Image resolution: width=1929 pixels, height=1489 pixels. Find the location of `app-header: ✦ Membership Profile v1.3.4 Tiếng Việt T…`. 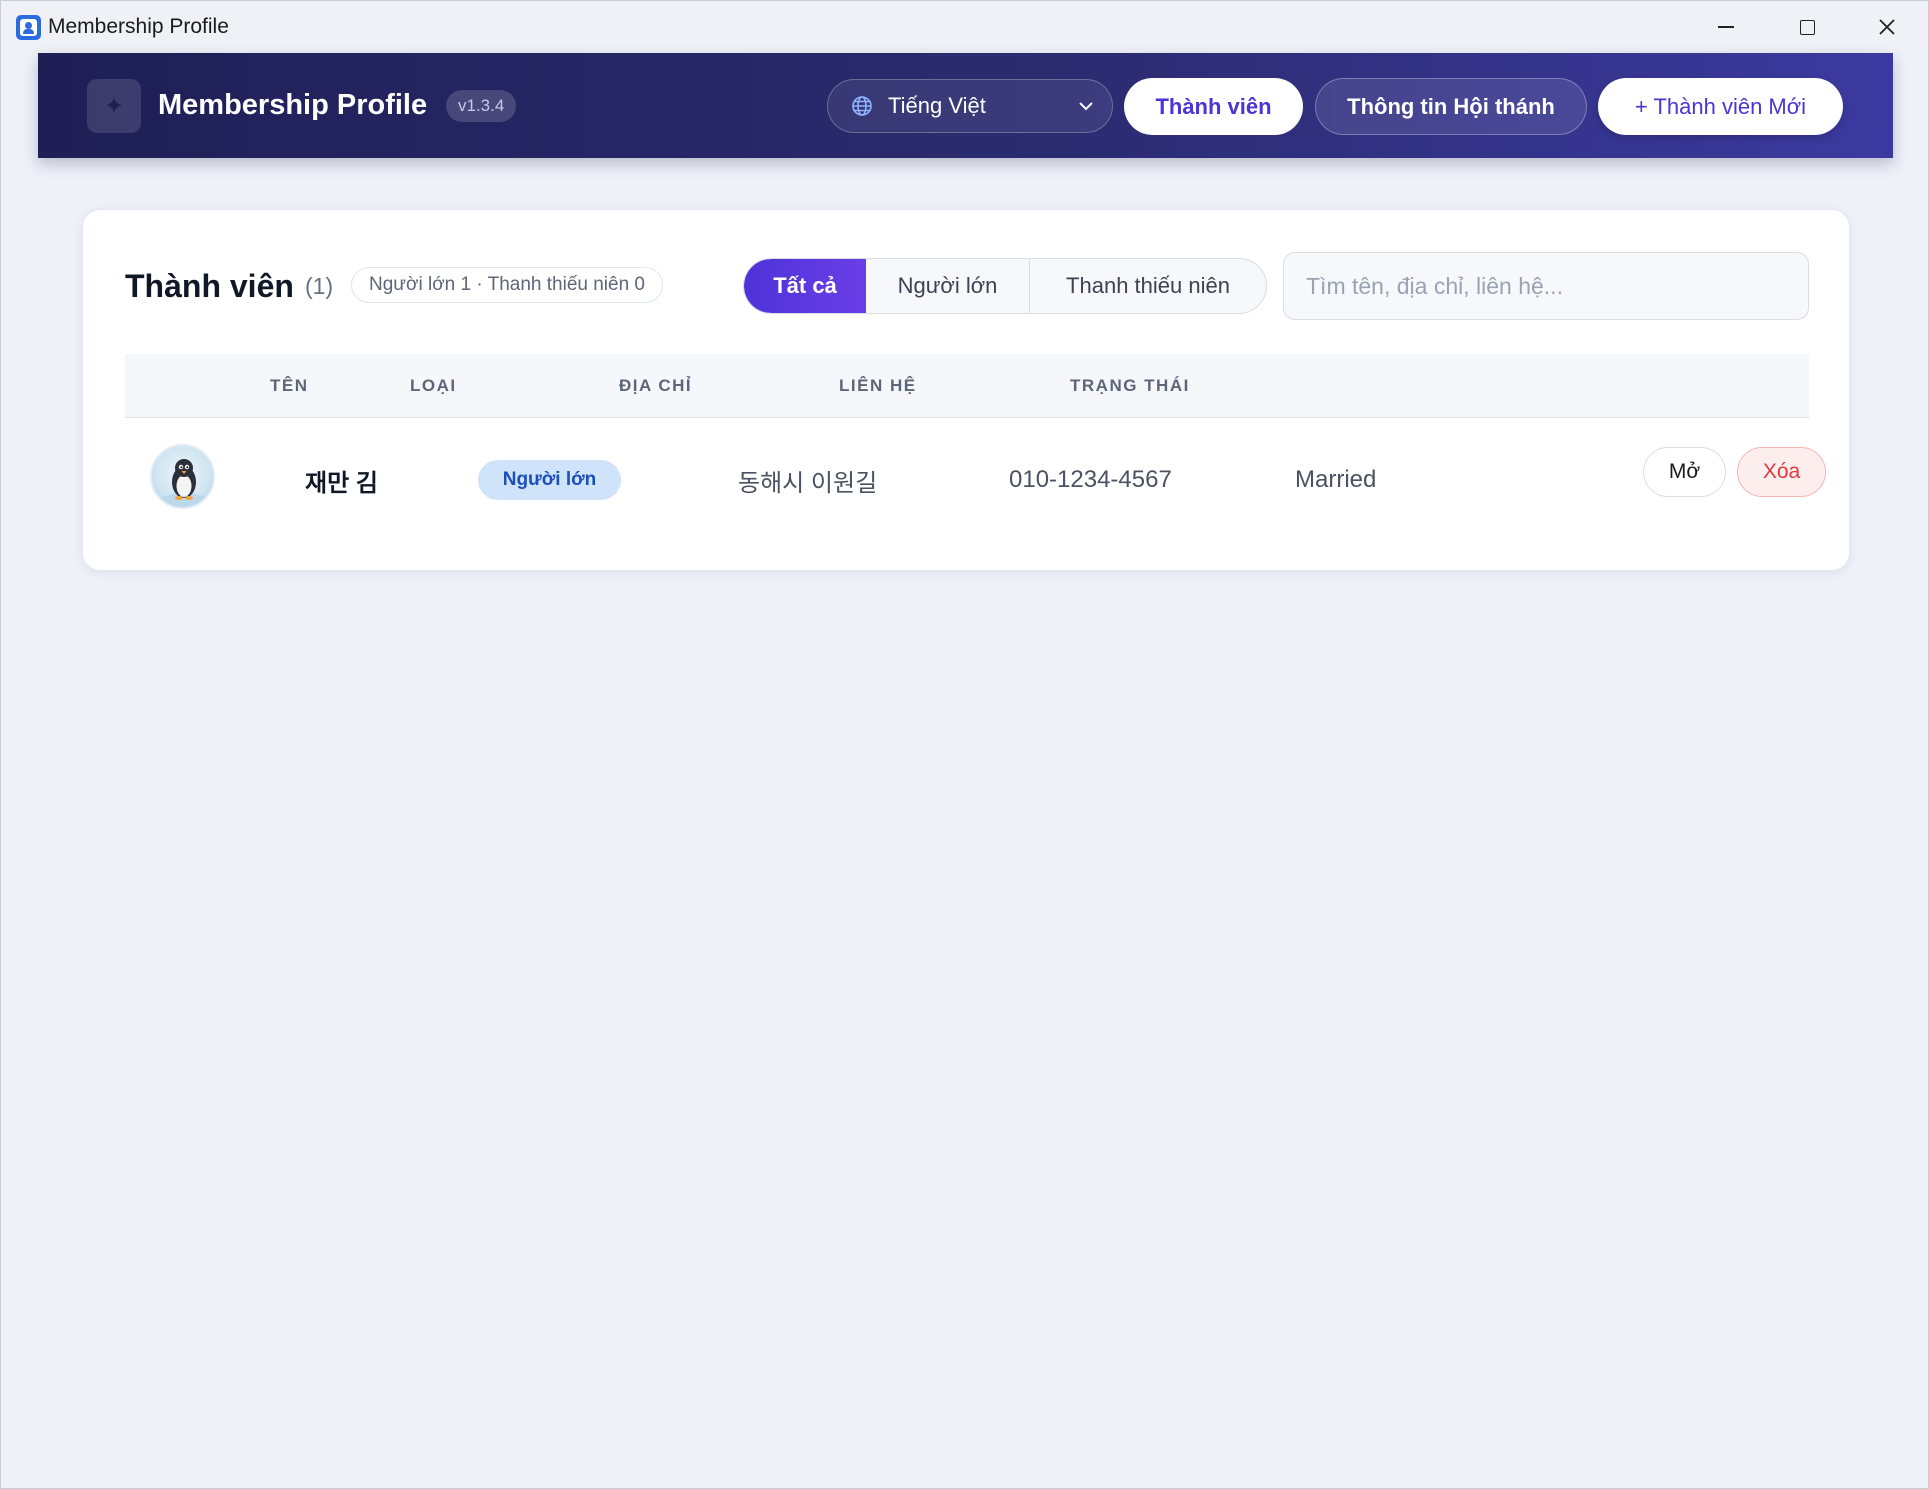

app-header: ✦ Membership Profile v1.3.4 Tiếng Việt T… is located at coordinates (965, 105).